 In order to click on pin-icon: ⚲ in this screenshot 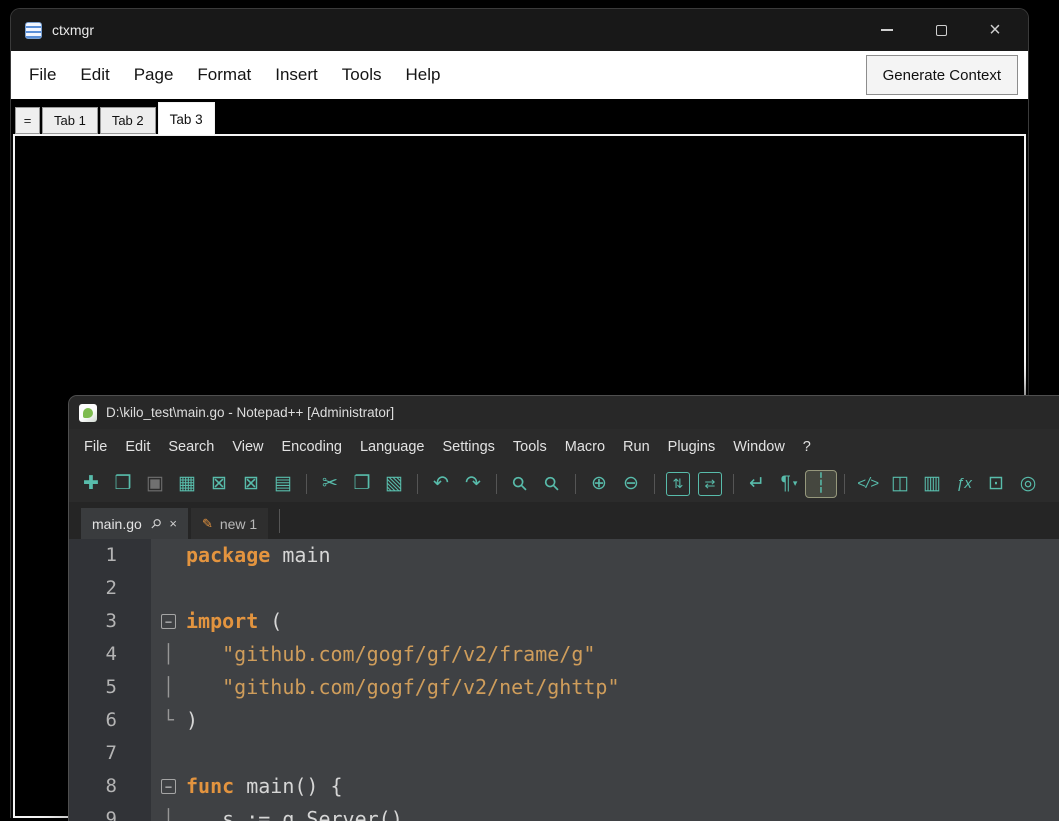, I will do `click(155, 523)`.